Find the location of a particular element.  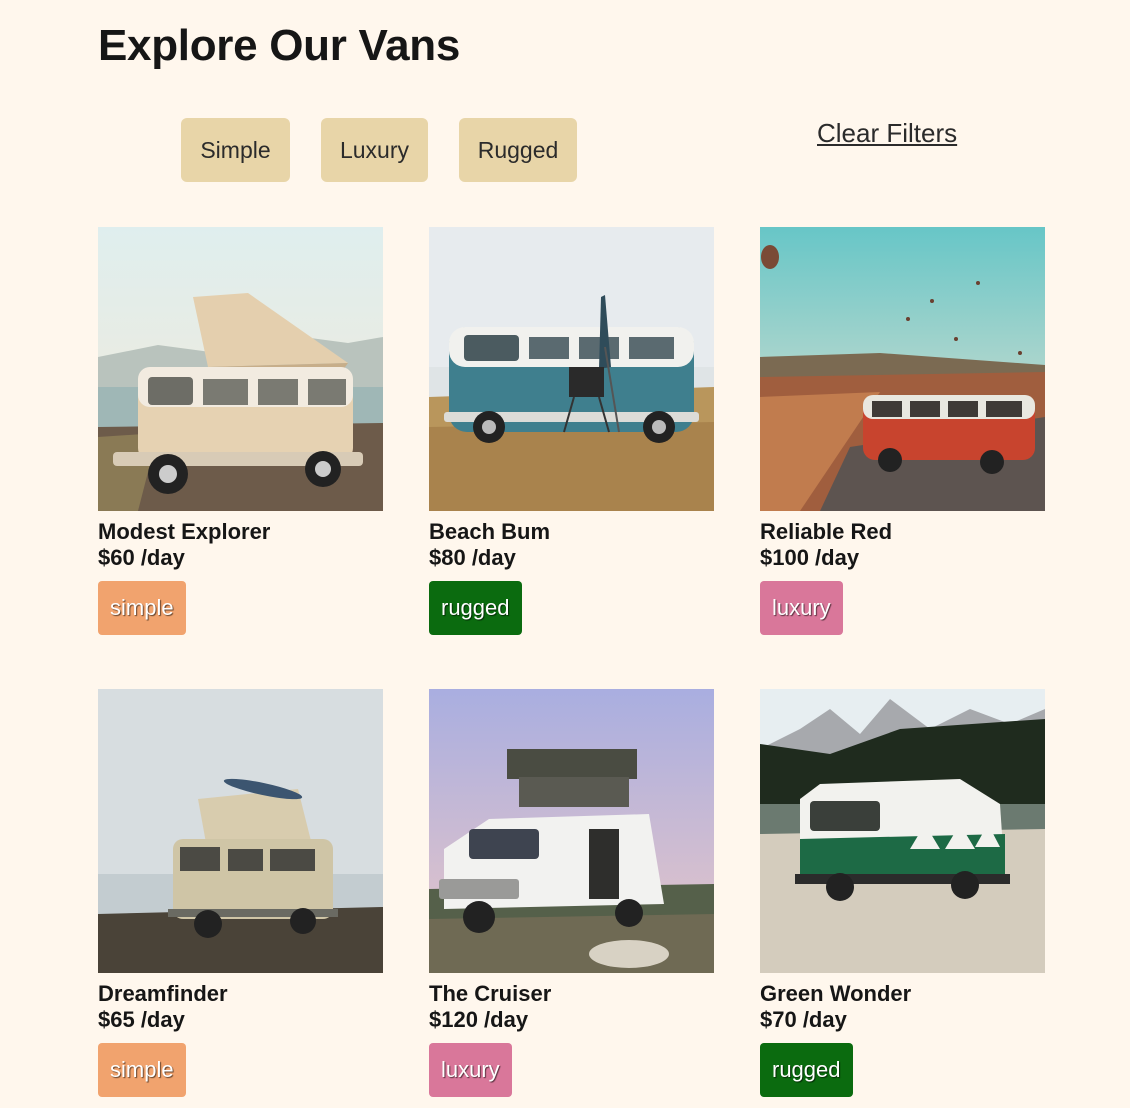

van-card: The Cruiser $120 /day luxury is located at coordinates (571, 893).